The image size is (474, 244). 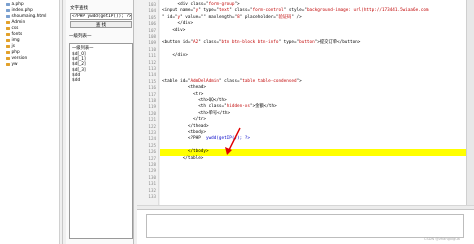 I want to click on annotation-arrow, so click(x=233, y=141).